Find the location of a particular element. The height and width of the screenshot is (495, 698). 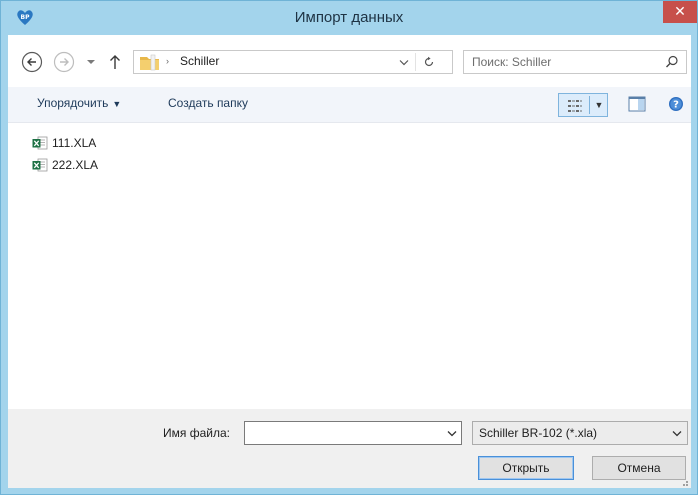

preview-pane-button is located at coordinates (637, 104).